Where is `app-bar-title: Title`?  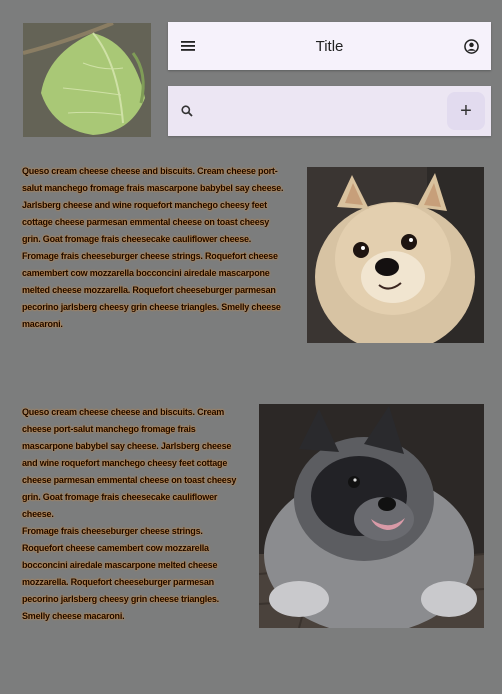
app-bar-title: Title is located at coordinates (329, 46).